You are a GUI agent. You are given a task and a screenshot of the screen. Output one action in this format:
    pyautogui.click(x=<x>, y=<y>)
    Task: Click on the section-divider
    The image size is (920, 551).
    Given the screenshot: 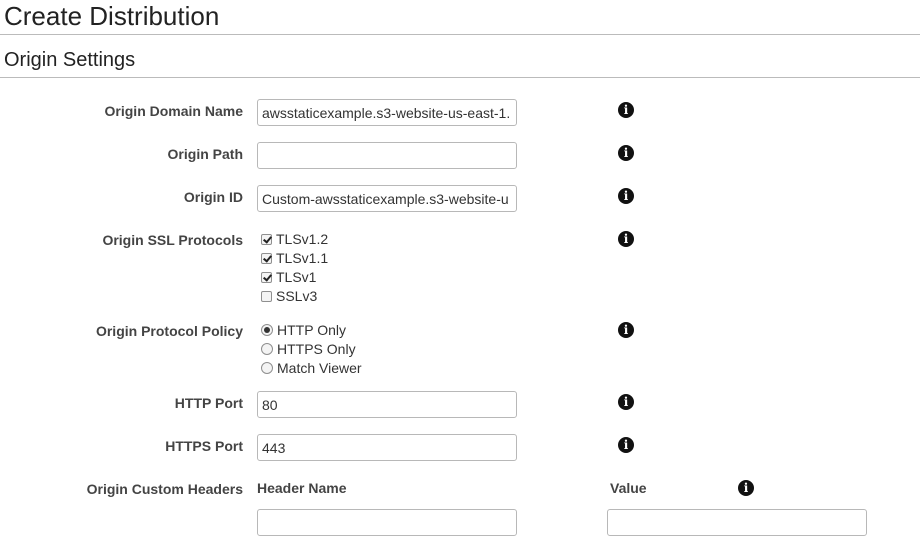 What is the action you would take?
    pyautogui.click(x=460, y=77)
    